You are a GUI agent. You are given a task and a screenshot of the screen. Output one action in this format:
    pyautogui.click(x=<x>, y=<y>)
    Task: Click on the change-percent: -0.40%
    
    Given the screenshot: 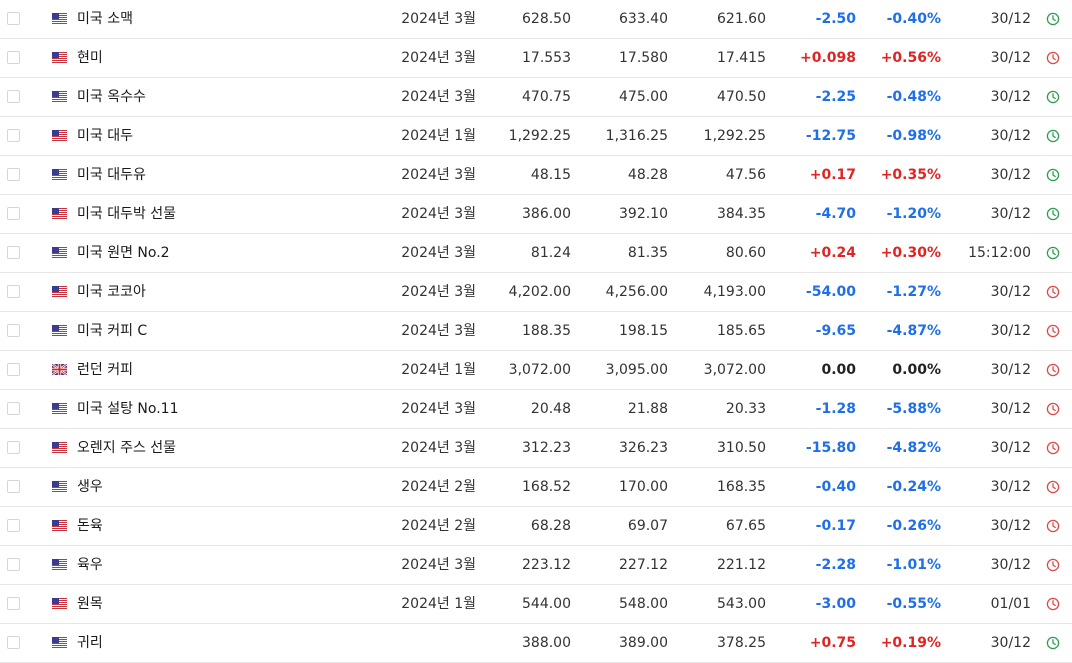 What is the action you would take?
    pyautogui.click(x=913, y=19)
    